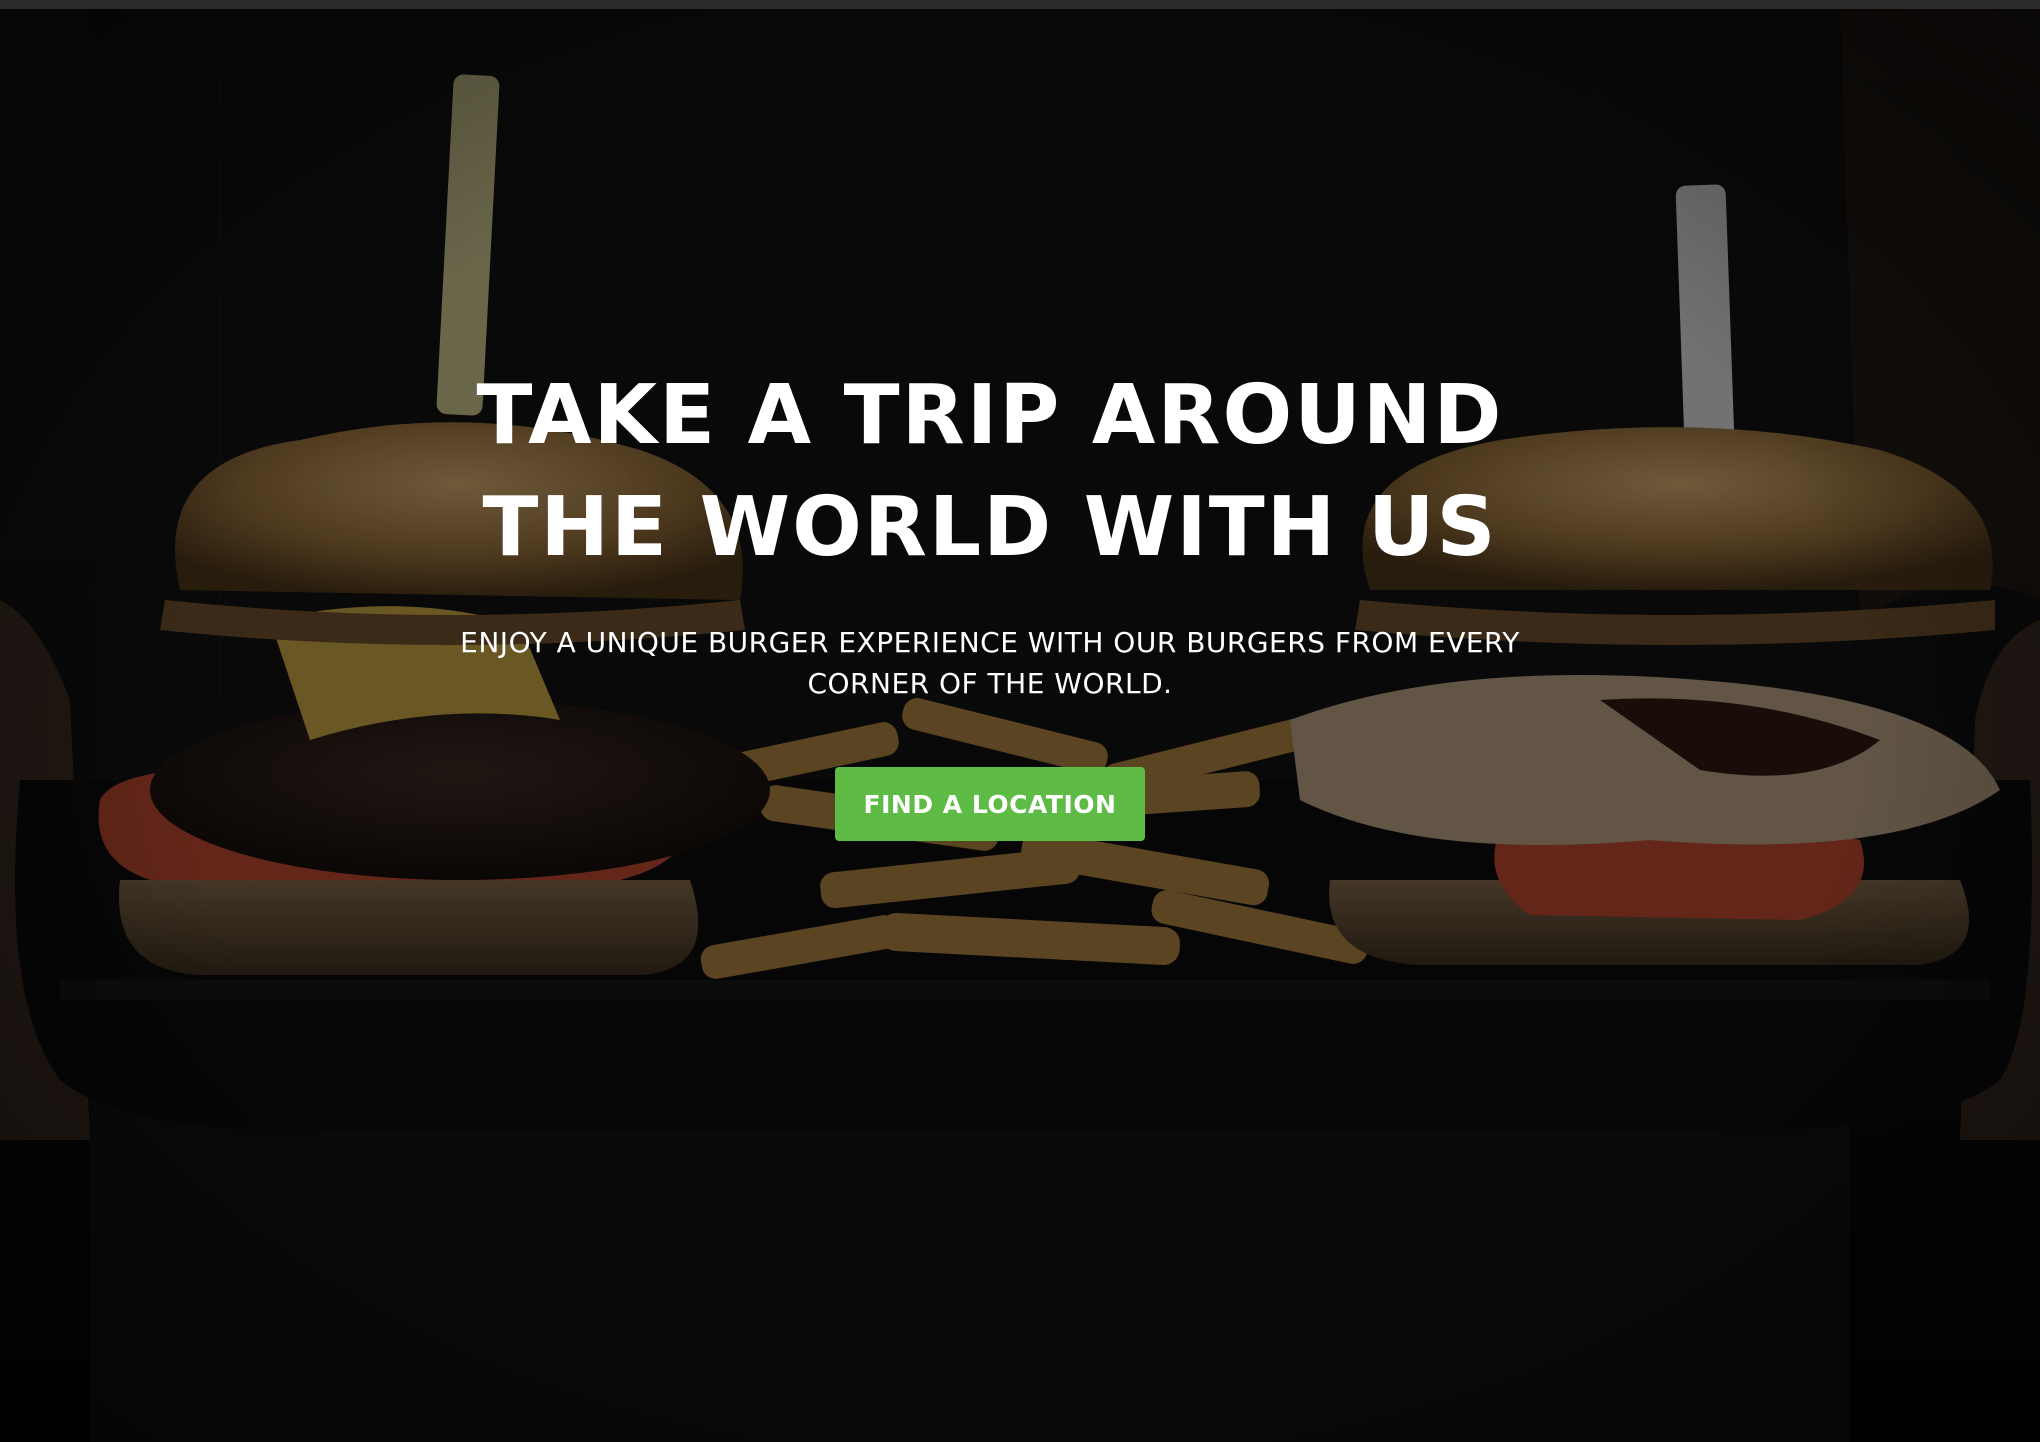 This screenshot has height=1442, width=2040. I want to click on find-a-location-button: FIND A LOCATION, so click(990, 804).